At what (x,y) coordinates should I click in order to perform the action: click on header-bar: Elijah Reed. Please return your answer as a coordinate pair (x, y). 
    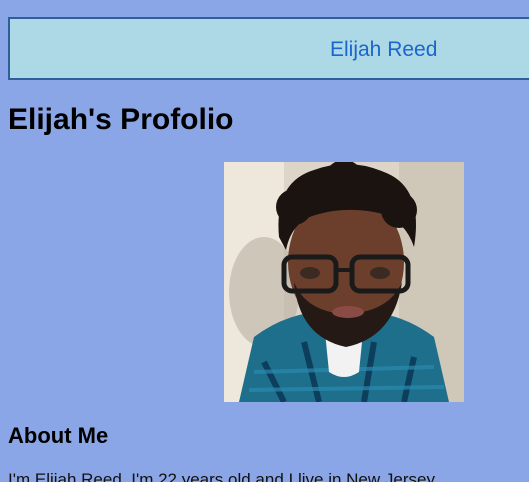
    Looking at the image, I should click on (268, 48).